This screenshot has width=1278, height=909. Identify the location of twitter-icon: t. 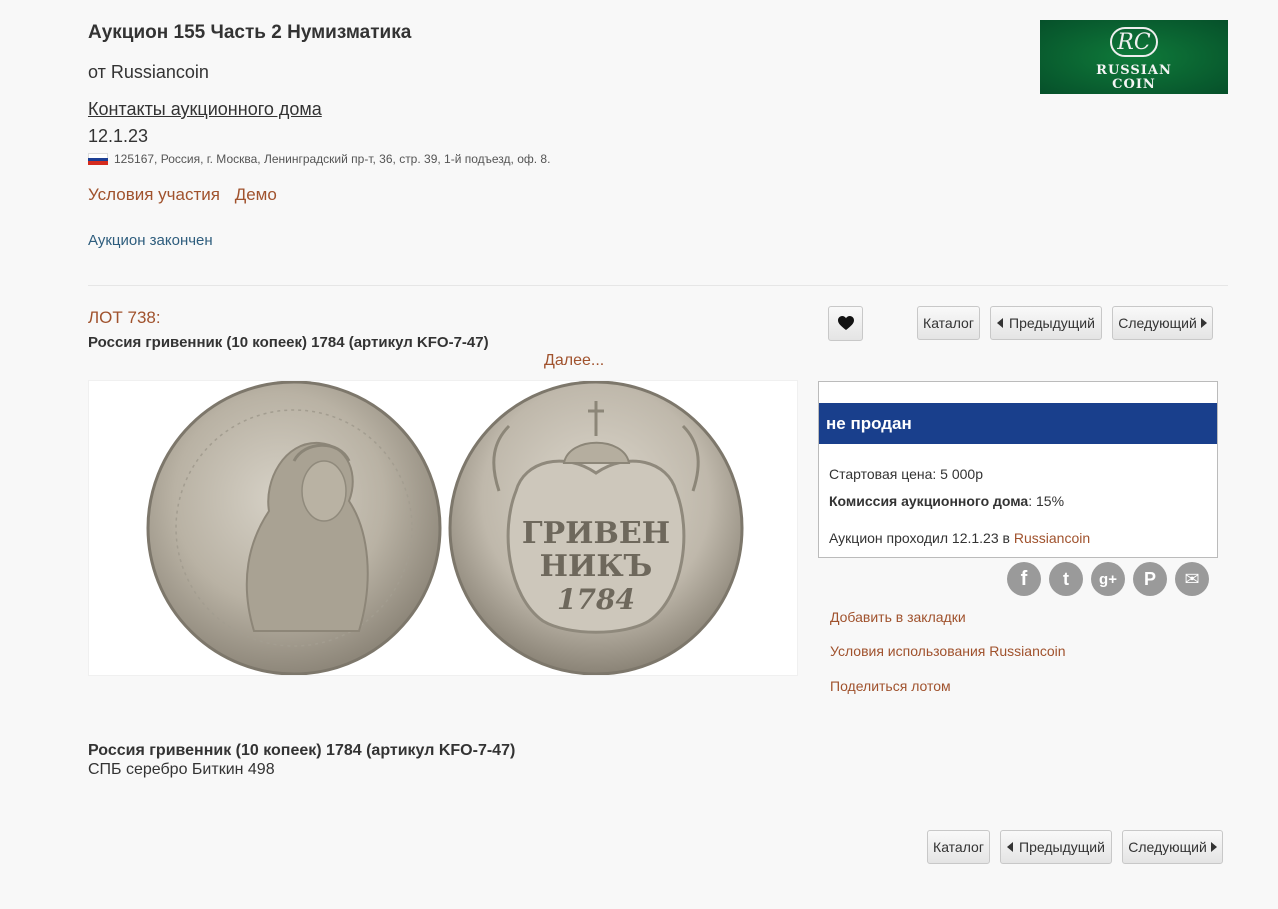
(1066, 579).